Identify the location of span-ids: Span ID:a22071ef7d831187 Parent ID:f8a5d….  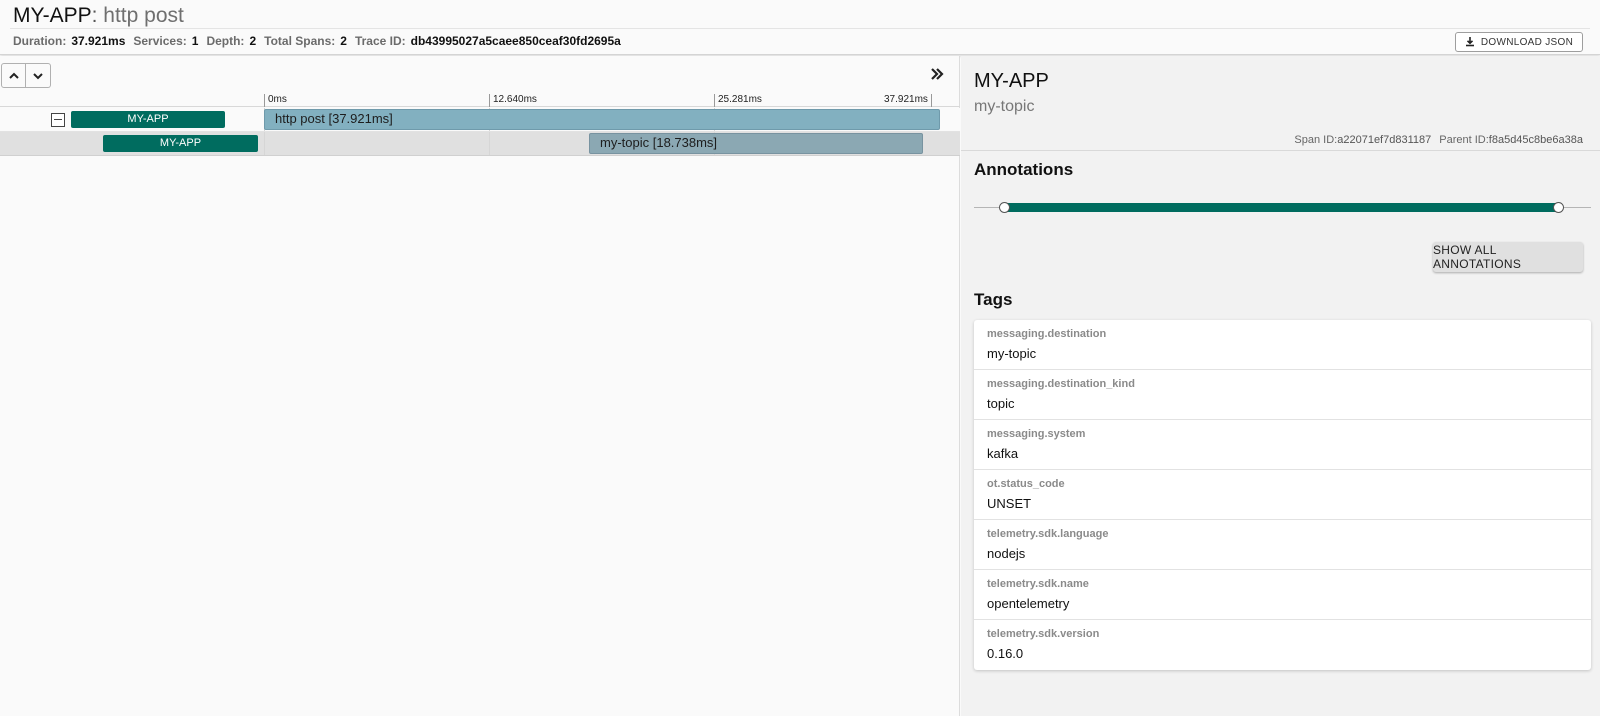
(1438, 140).